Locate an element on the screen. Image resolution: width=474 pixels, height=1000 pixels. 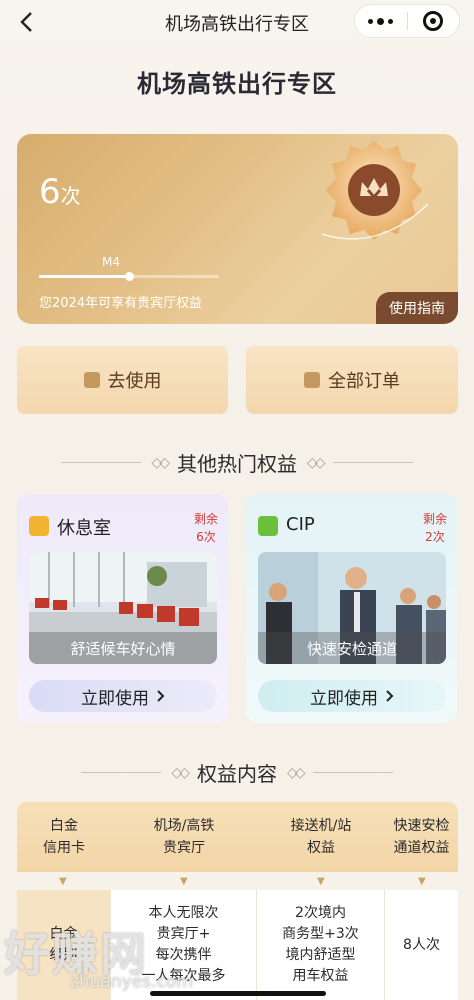
lounge-photo: 舒适候车好心情 is located at coordinates (123, 608).